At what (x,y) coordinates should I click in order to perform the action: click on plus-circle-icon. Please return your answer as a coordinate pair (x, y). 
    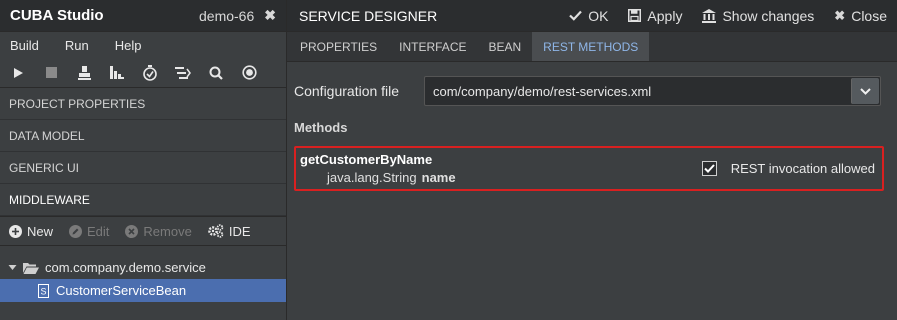
    Looking at the image, I should click on (15, 231).